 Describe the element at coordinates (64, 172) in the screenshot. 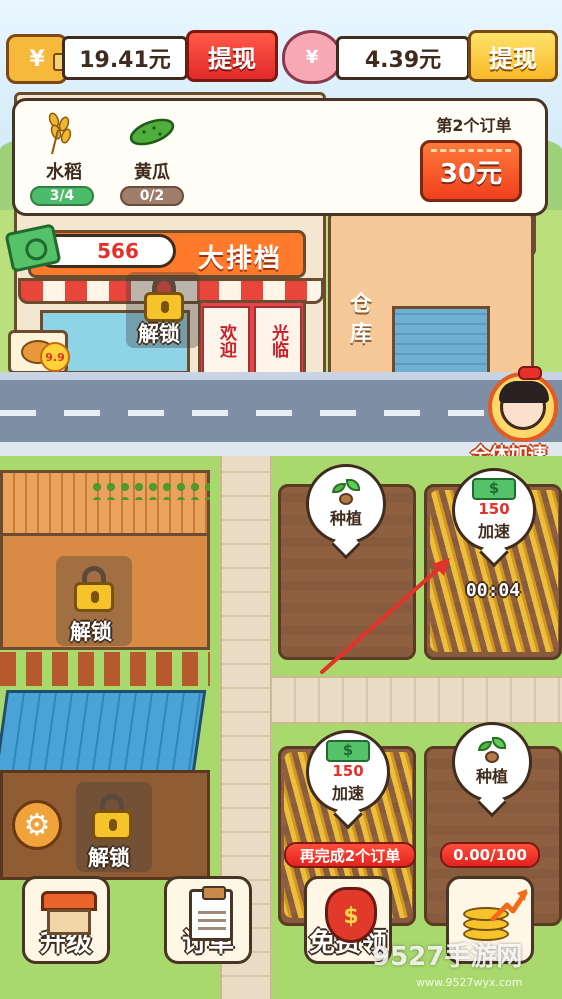

I see `crop-name-rice: 水稻` at that location.